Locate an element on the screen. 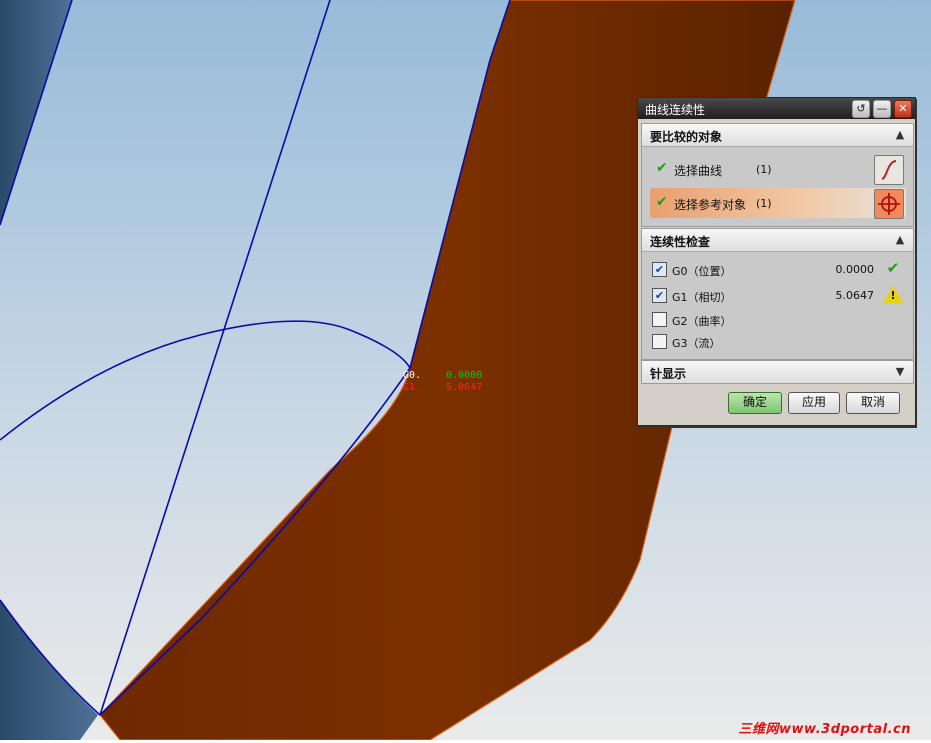  objects-section-header: 要比较的对象 ▲ is located at coordinates (777, 135).